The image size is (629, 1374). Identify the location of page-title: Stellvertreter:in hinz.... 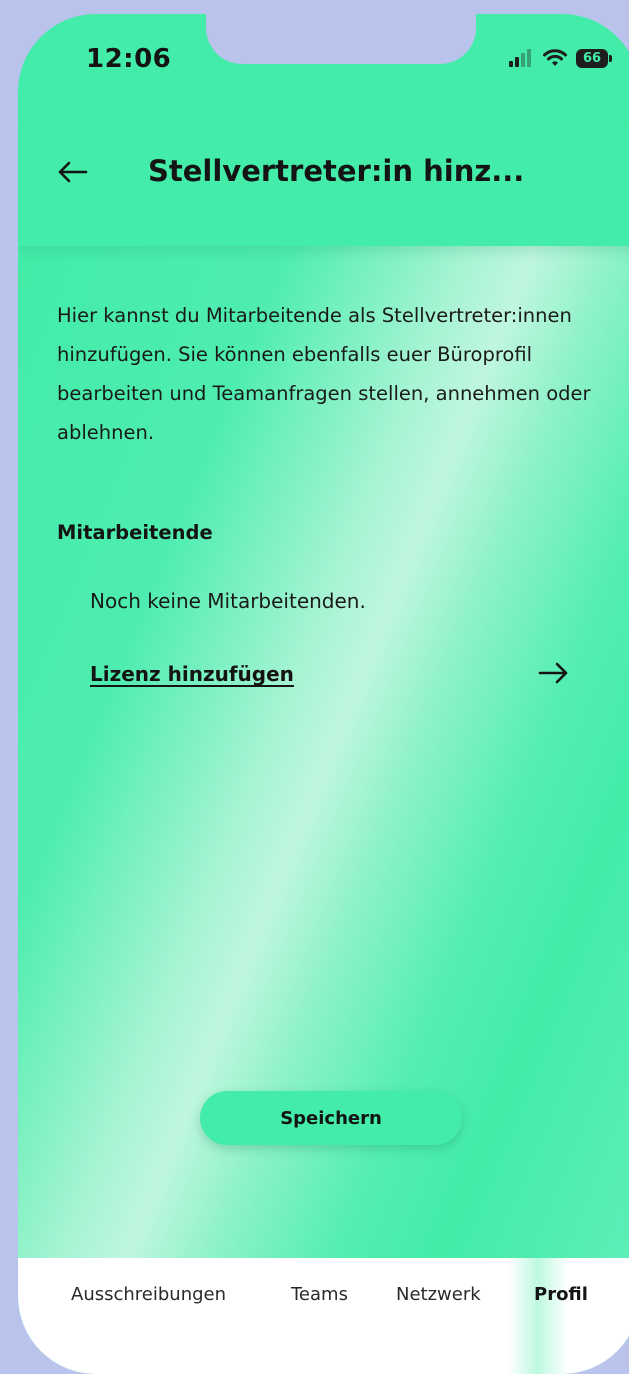
(336, 171).